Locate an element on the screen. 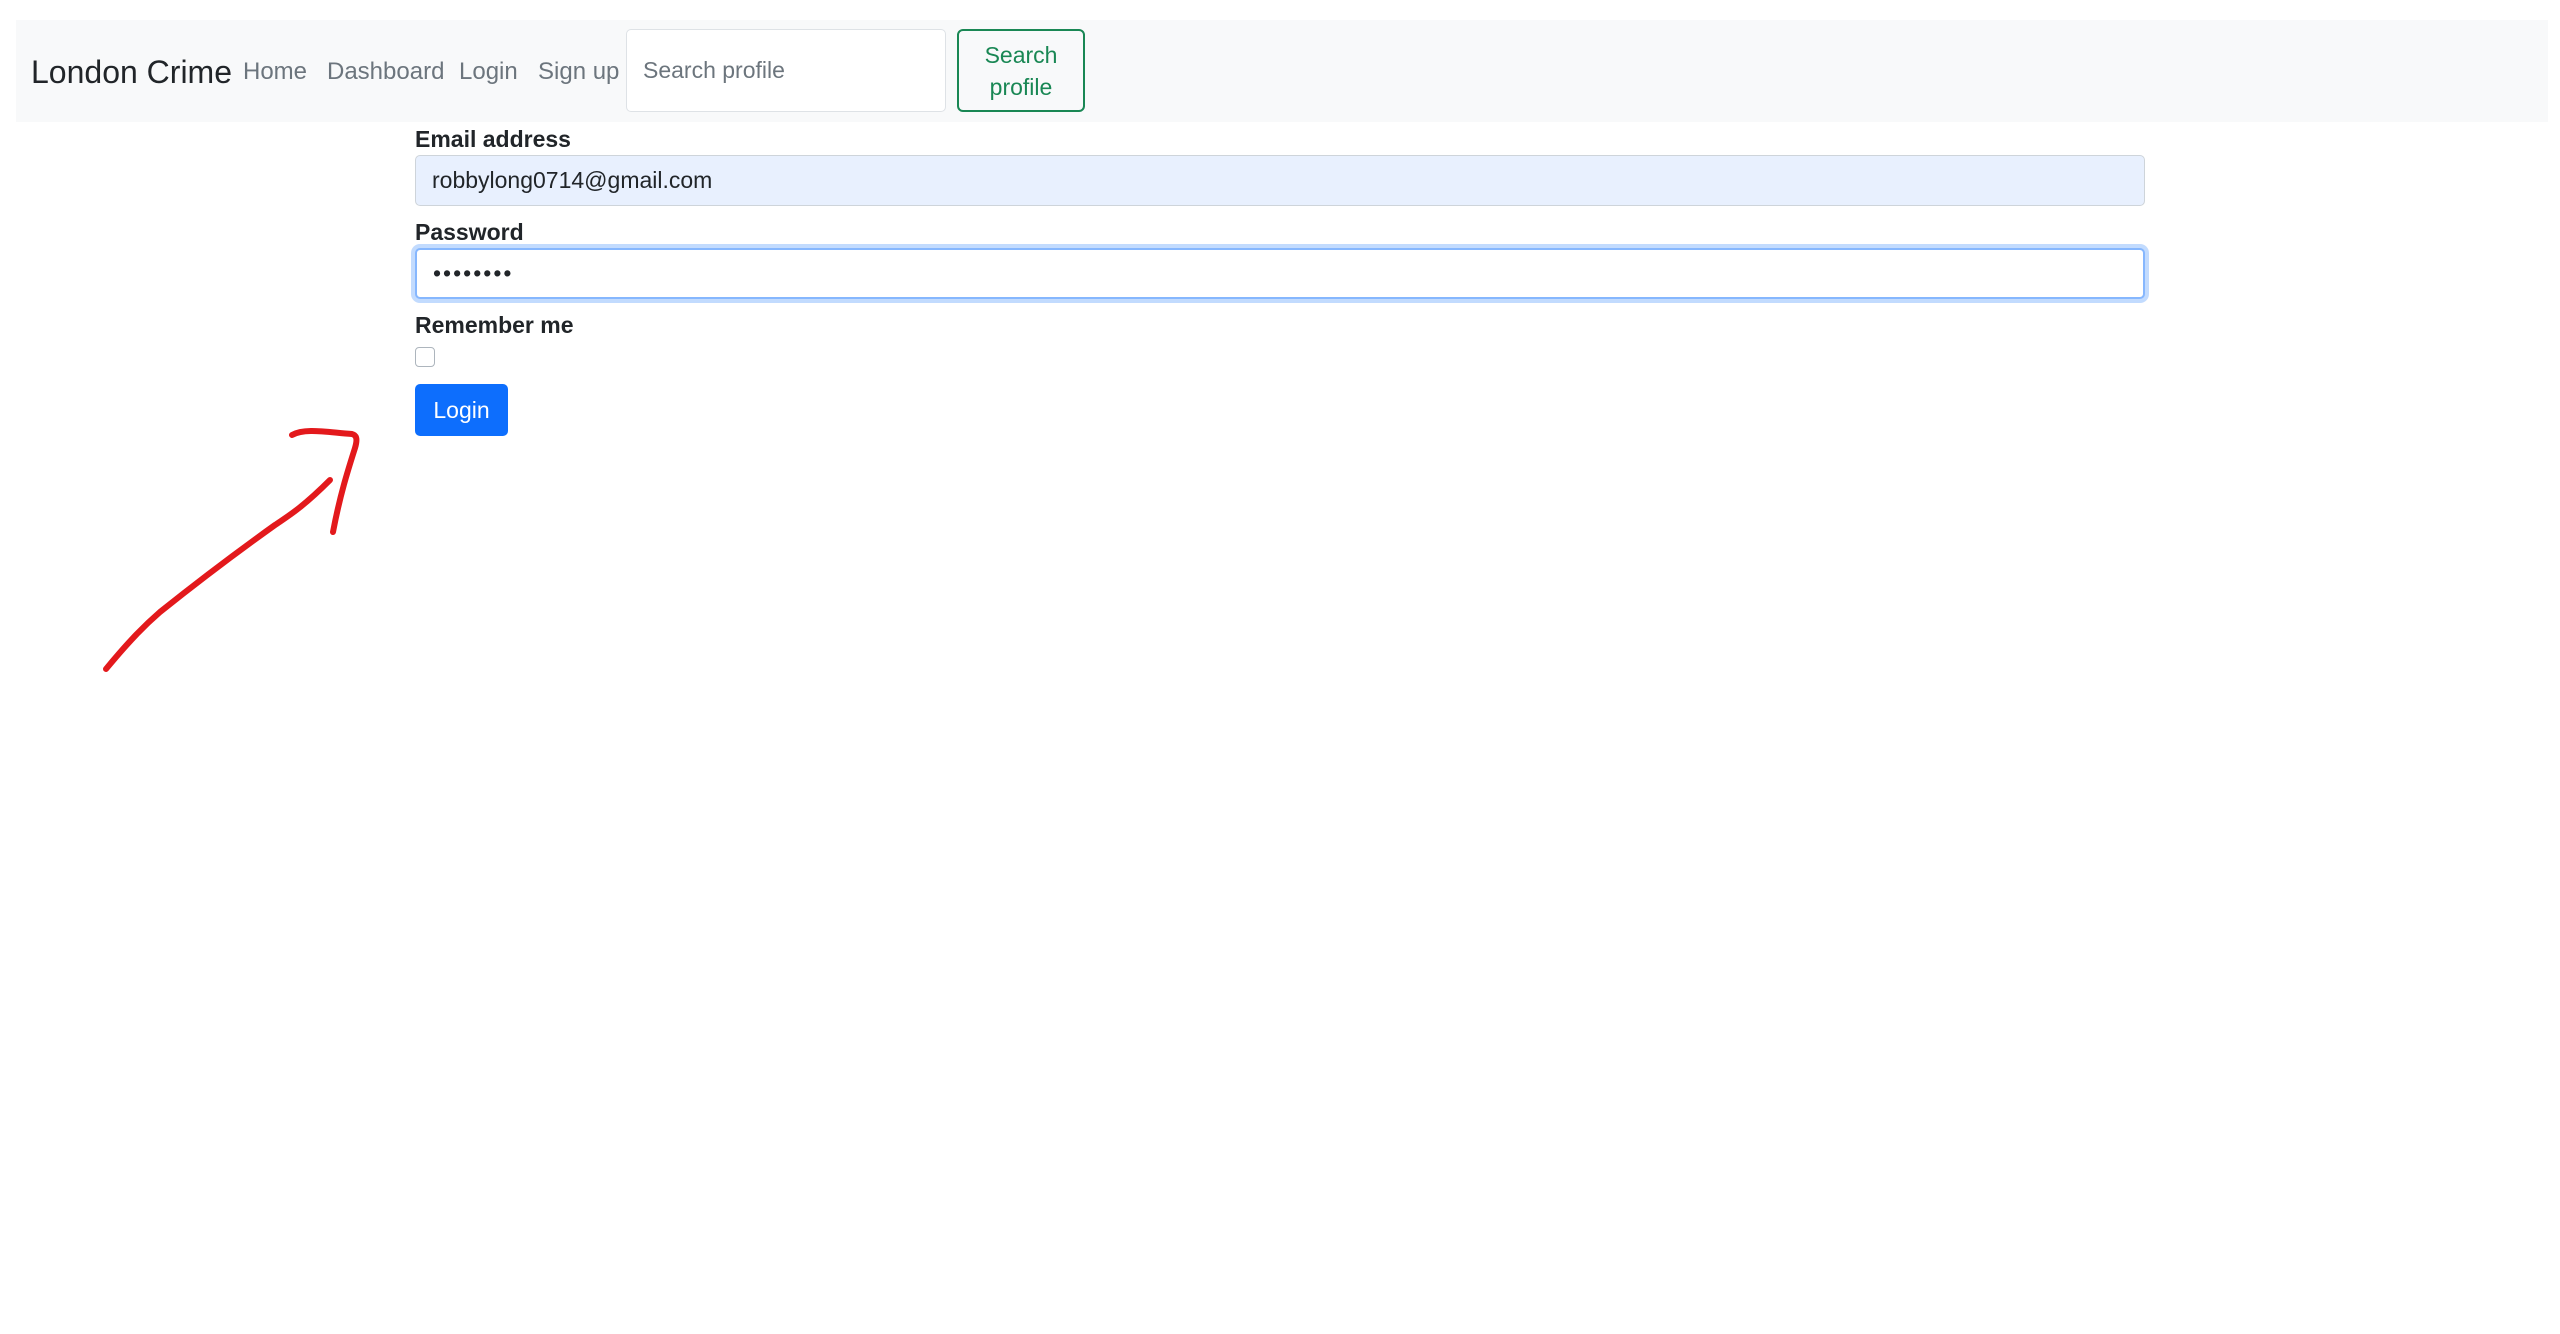  remember-me-label: Remember me is located at coordinates (494, 325).